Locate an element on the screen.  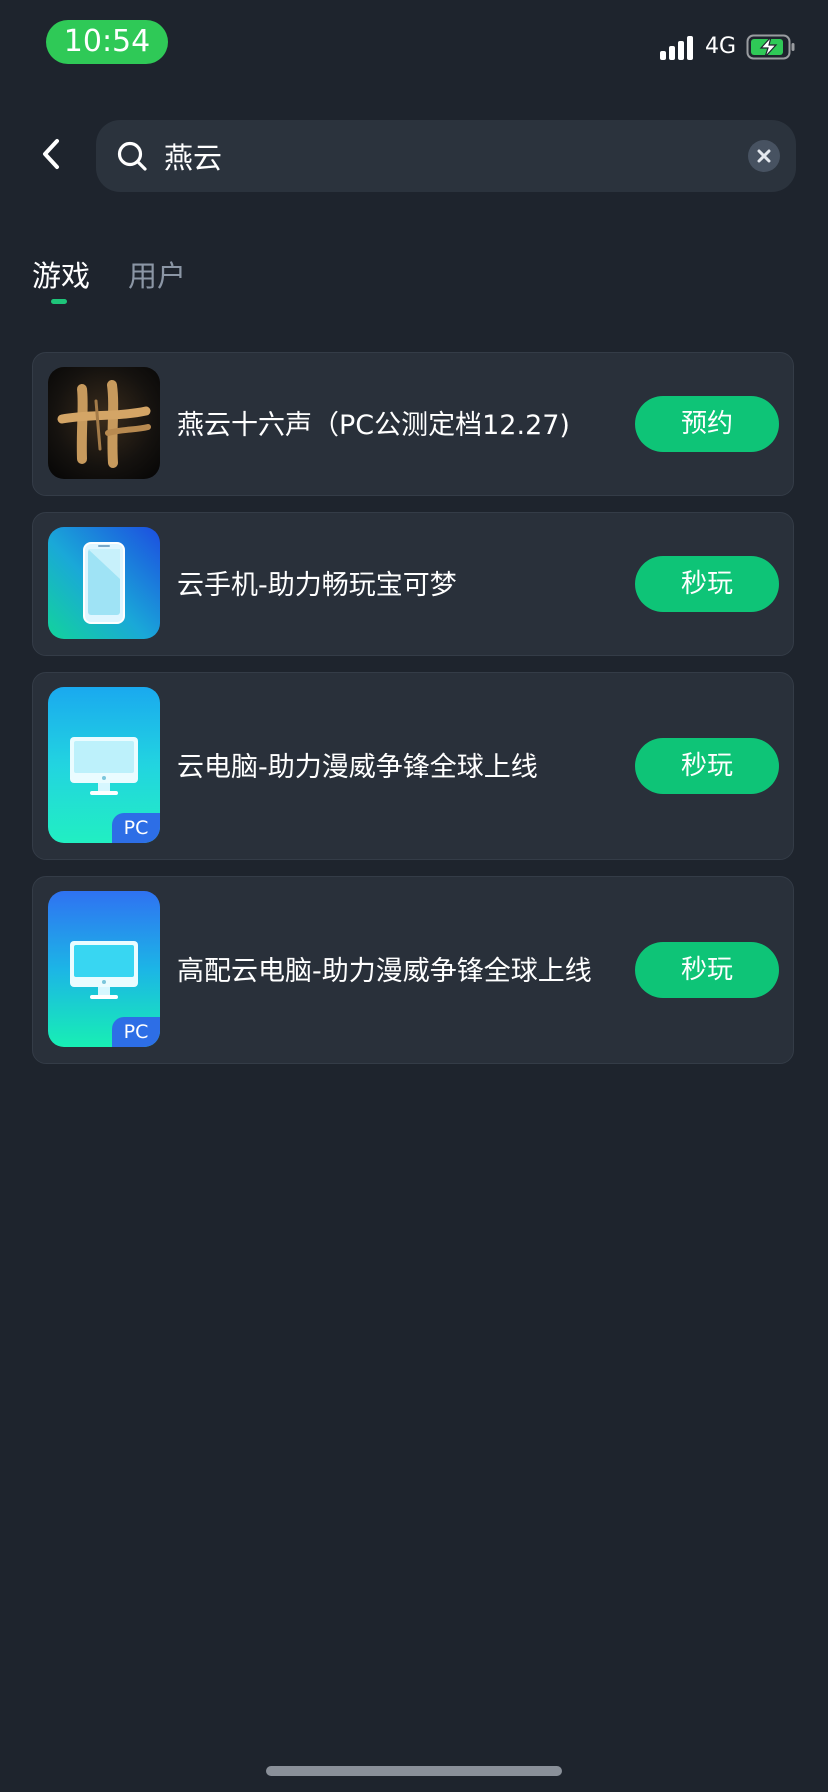
result-title: 云电脑-助力漫威争锋全球上线 is located at coordinates (357, 767).